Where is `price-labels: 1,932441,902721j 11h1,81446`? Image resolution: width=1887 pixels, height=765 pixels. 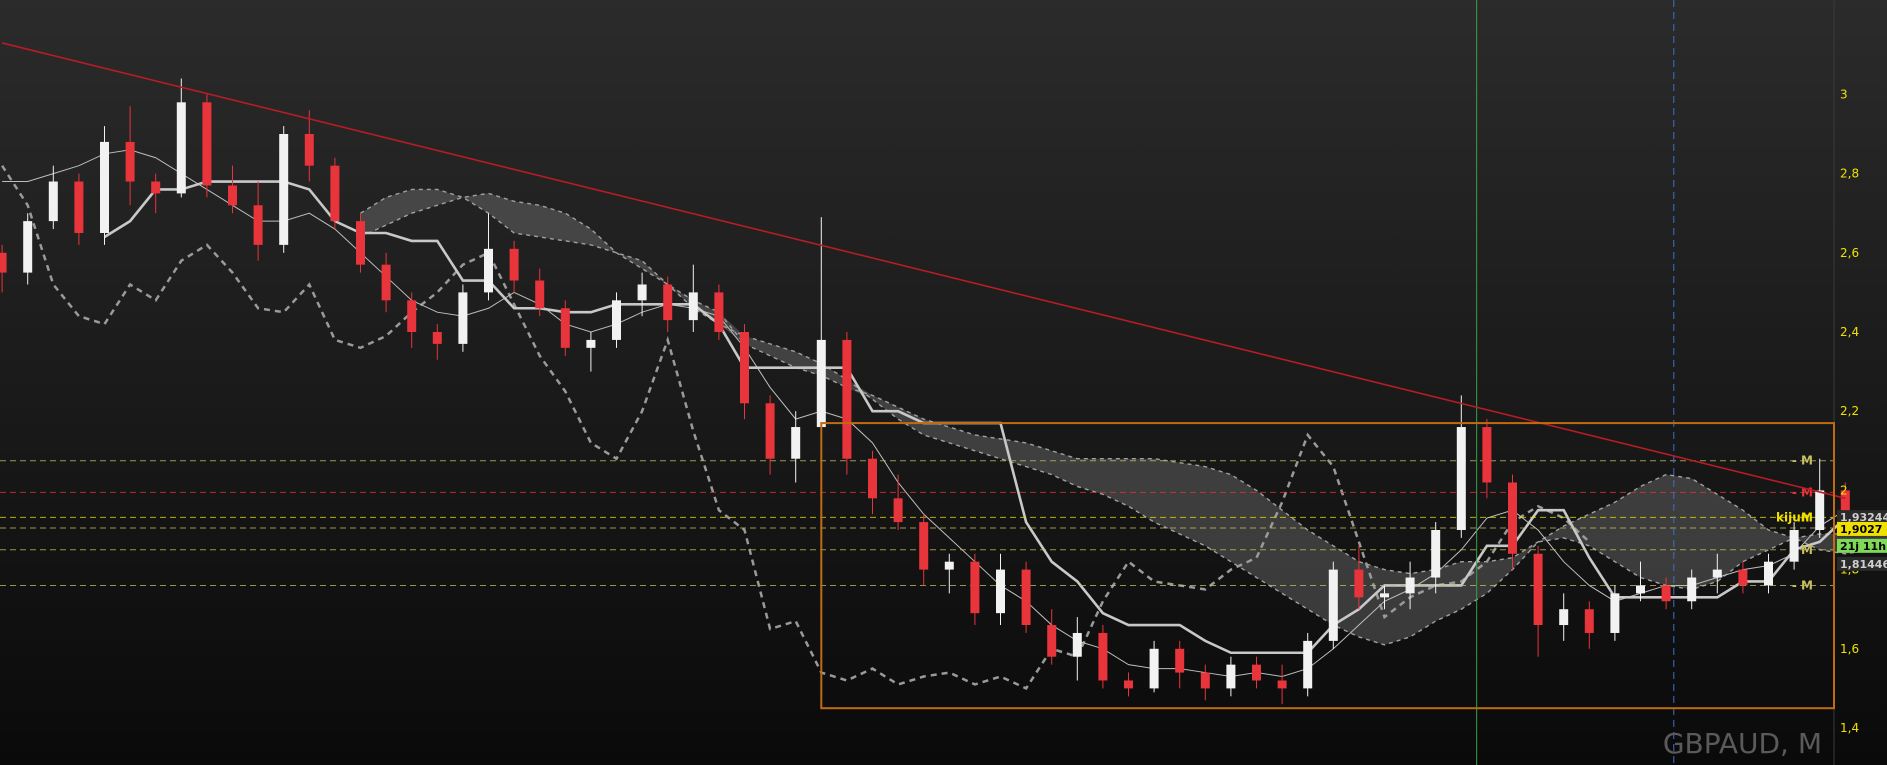
price-labels: 1,932441,902721j 11h1,81446 is located at coordinates (1862, 540).